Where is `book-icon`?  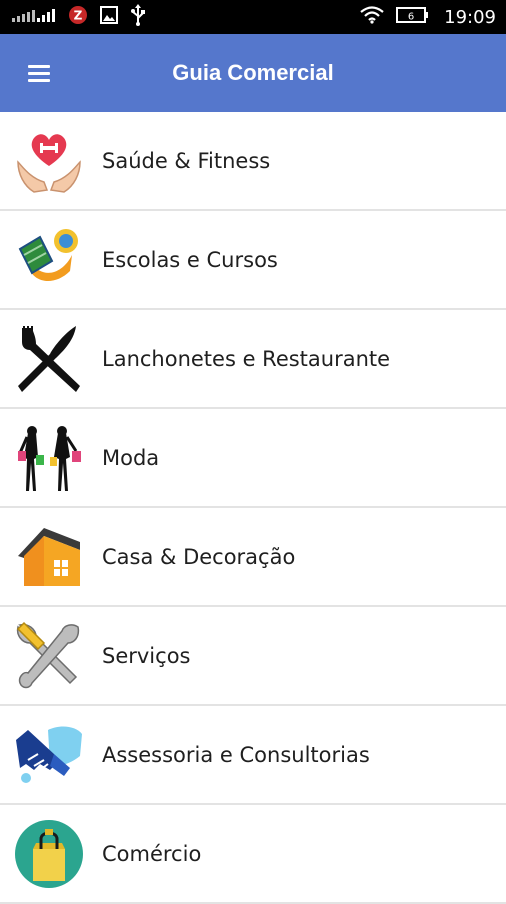
book-icon is located at coordinates (49, 260).